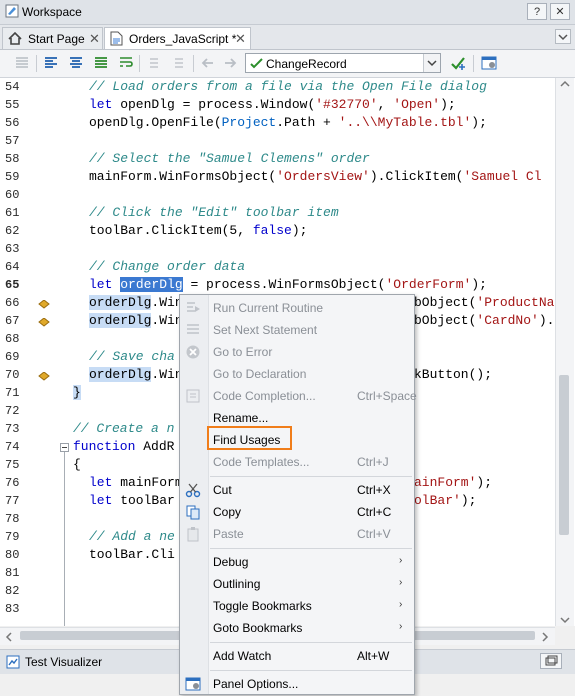 The height and width of the screenshot is (696, 575). What do you see at coordinates (12, 87) in the screenshot?
I see `line-number: 54` at bounding box center [12, 87].